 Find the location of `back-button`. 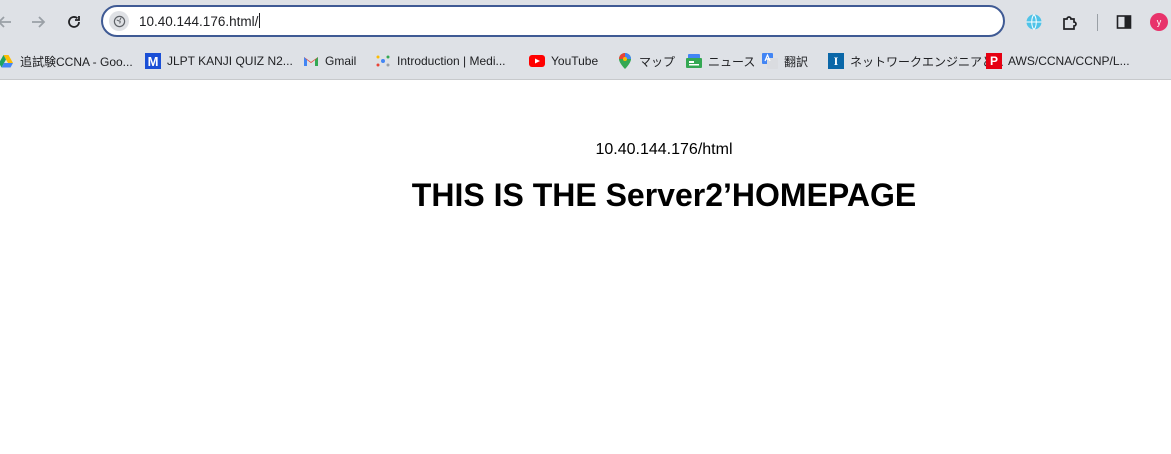

back-button is located at coordinates (9, 22).